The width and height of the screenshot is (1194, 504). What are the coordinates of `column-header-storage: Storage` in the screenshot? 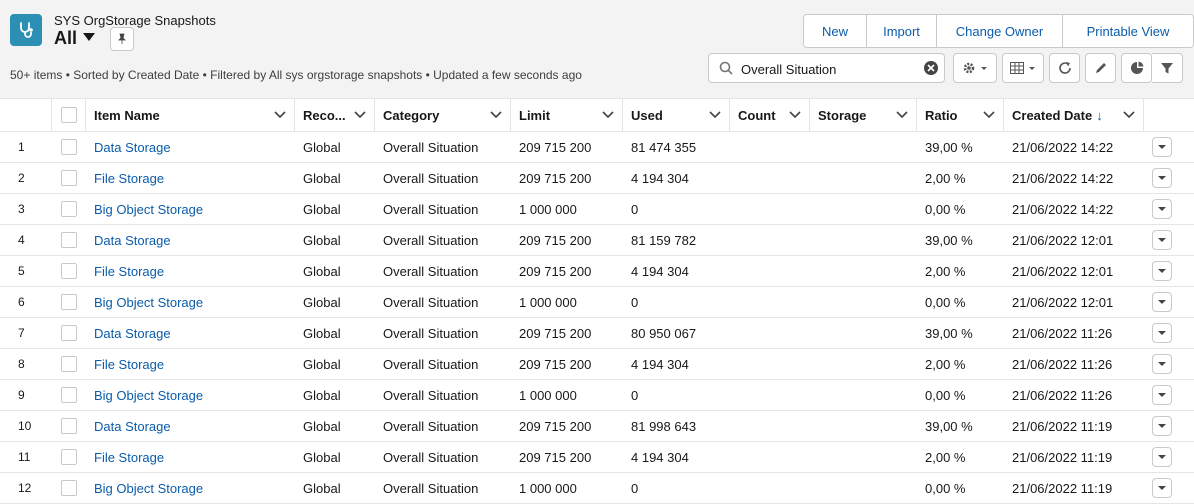 It's located at (863, 115).